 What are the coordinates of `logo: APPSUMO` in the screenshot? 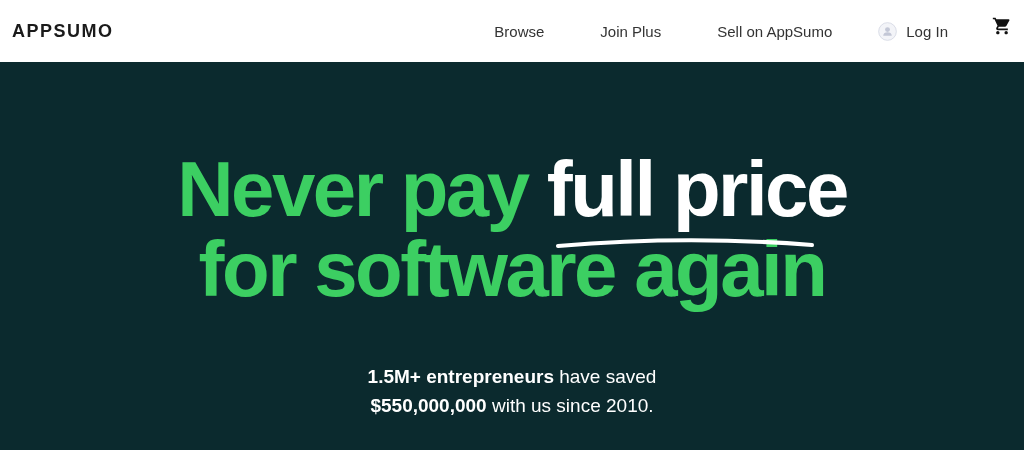 It's located at (63, 31).